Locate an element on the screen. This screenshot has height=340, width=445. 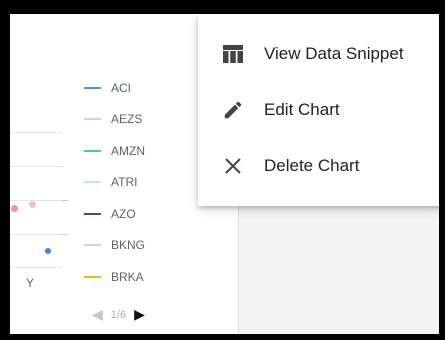
view-data-snippet-menu-item: View Data Snippet is located at coordinates (318, 54).